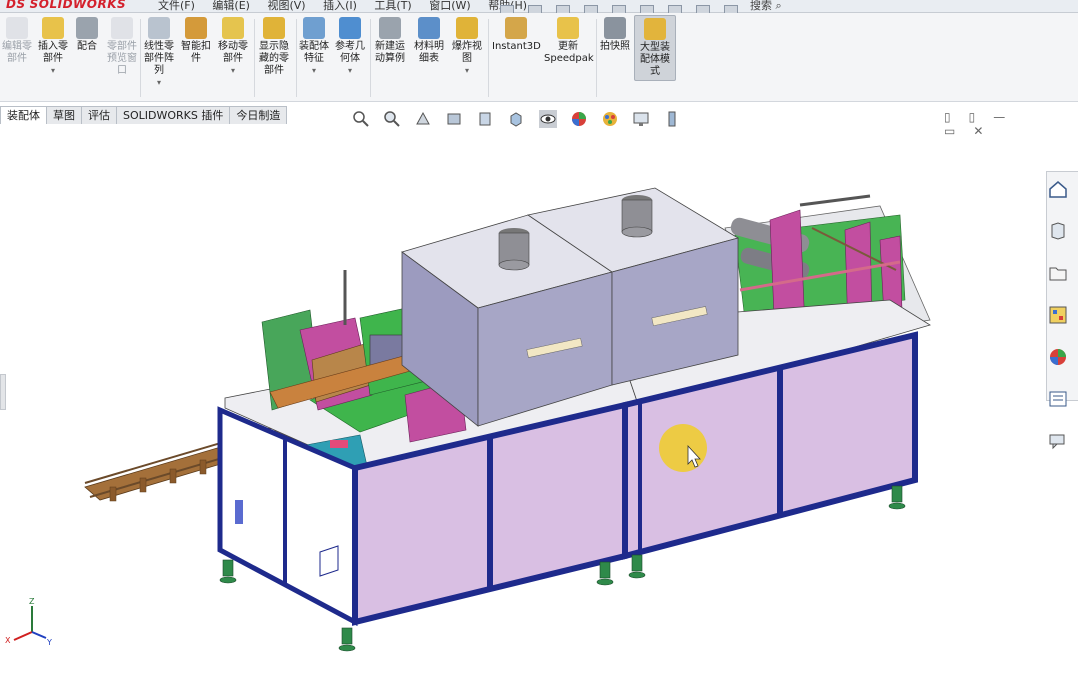 The height and width of the screenshot is (677, 1078). What do you see at coordinates (467, 47) in the screenshot?
I see `exploded-view-button: 爆炸视图 ▾` at bounding box center [467, 47].